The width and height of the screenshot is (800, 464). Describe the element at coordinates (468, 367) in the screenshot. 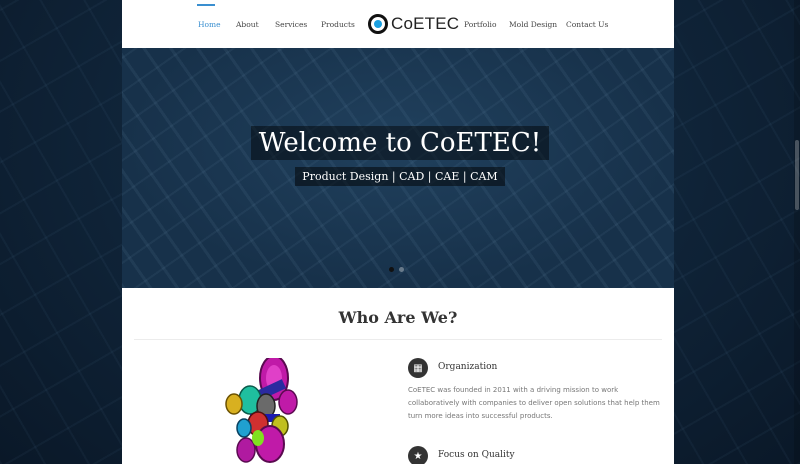

I see `feature-title: Organization` at that location.